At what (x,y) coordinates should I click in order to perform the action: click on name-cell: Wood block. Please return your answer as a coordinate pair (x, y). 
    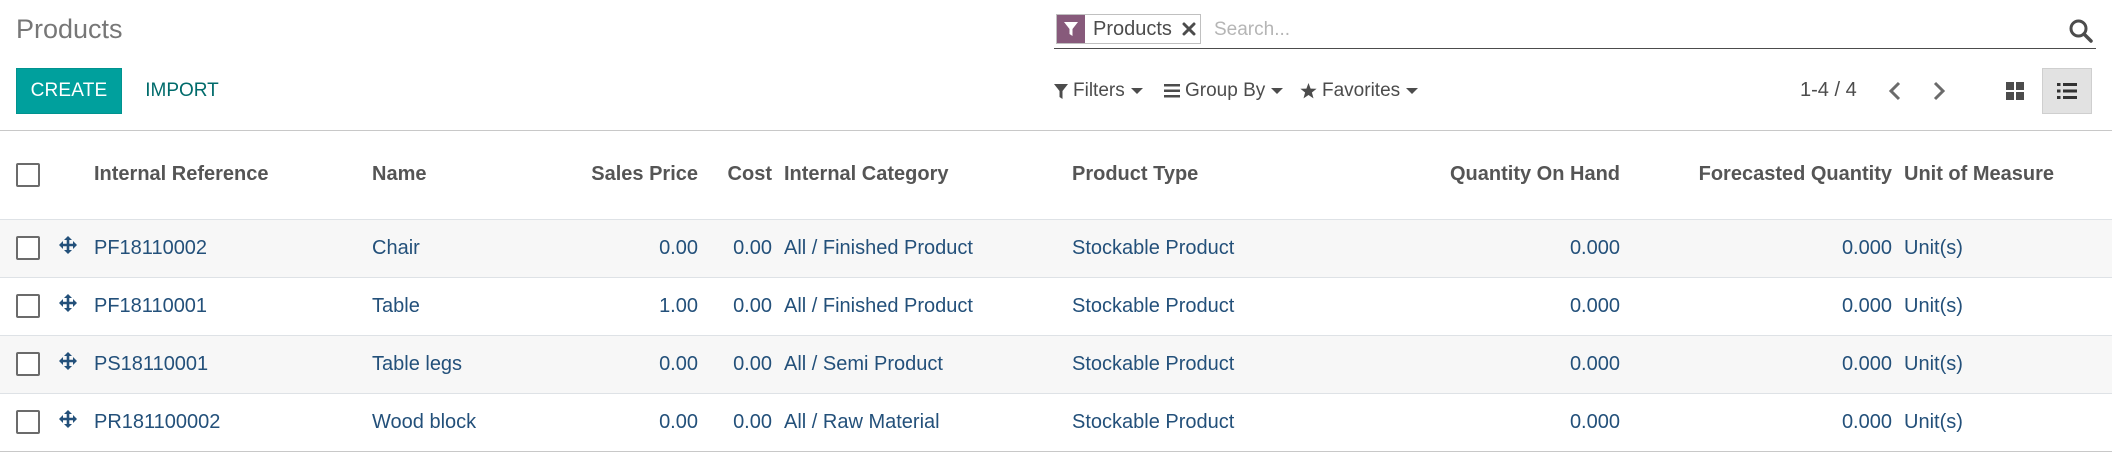
    Looking at the image, I should click on (424, 421).